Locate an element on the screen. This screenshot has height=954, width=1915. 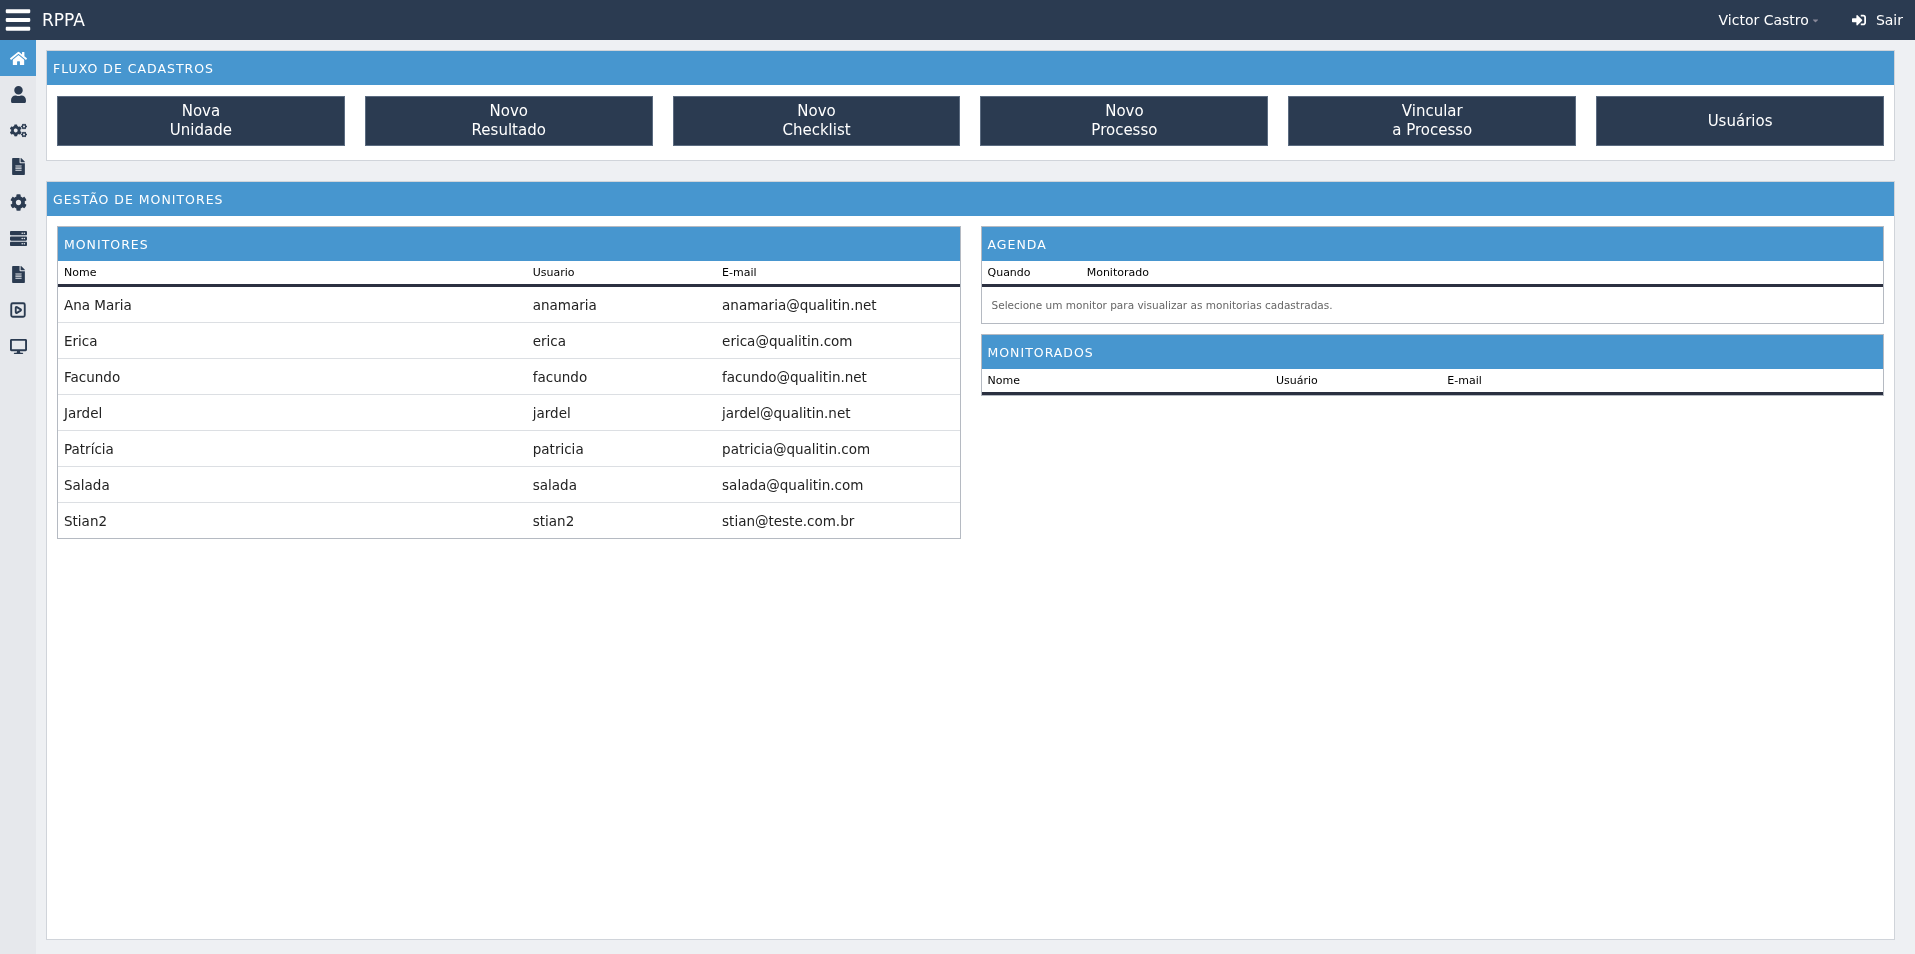
table-cell: jardel is located at coordinates (621, 412).